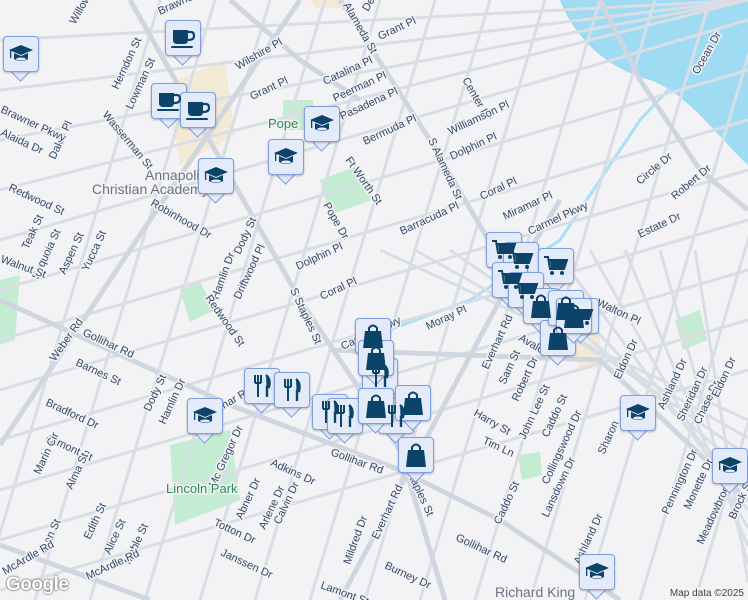  Describe the element at coordinates (83, 13) in the screenshot. I see `street-label: Willow St` at that location.